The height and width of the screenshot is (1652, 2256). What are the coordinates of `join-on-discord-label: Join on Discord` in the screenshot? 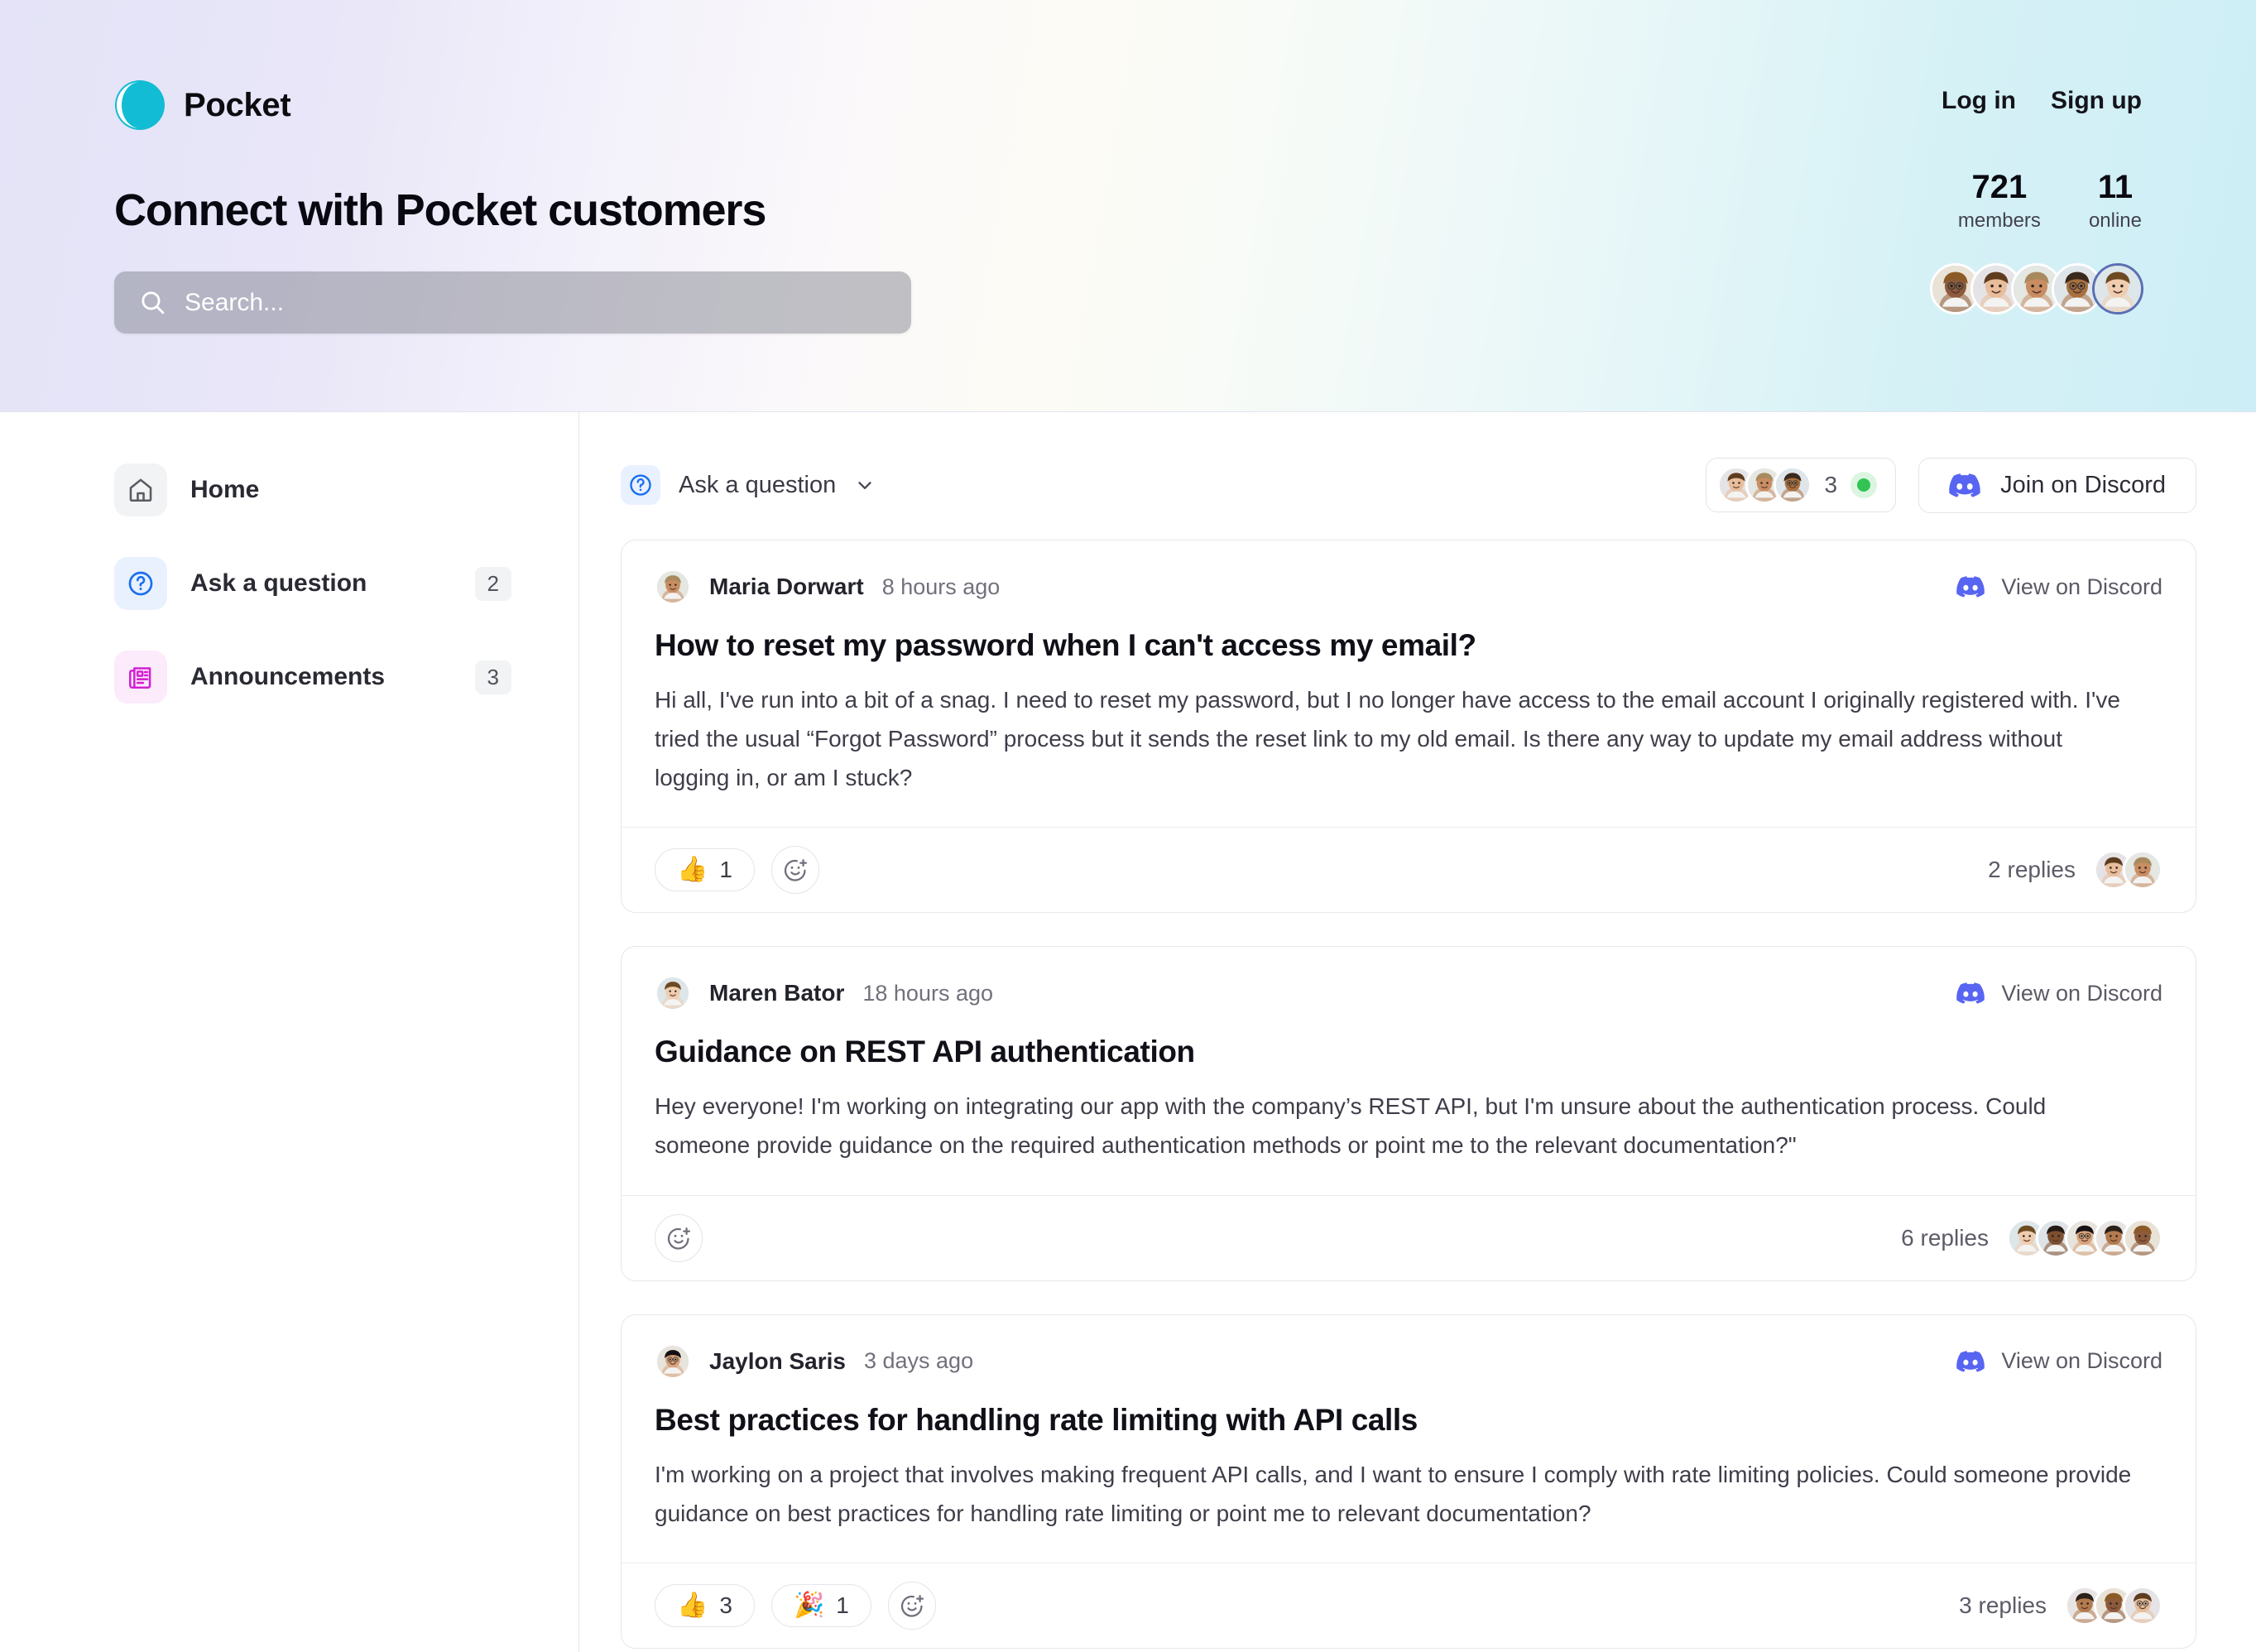 It's located at (2083, 485).